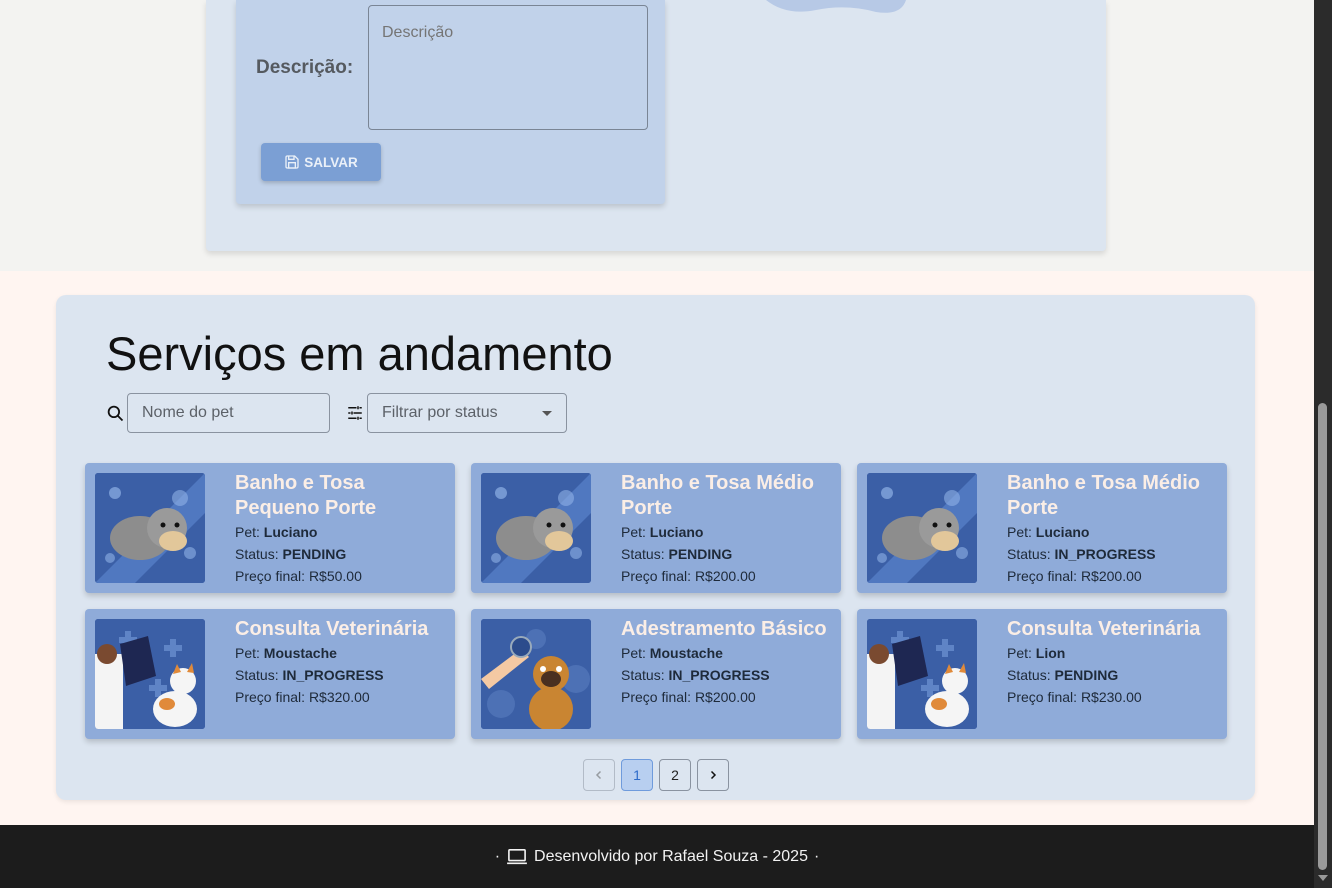 The image size is (1332, 888). What do you see at coordinates (305, 67) in the screenshot?
I see `description-label: Descrição:` at bounding box center [305, 67].